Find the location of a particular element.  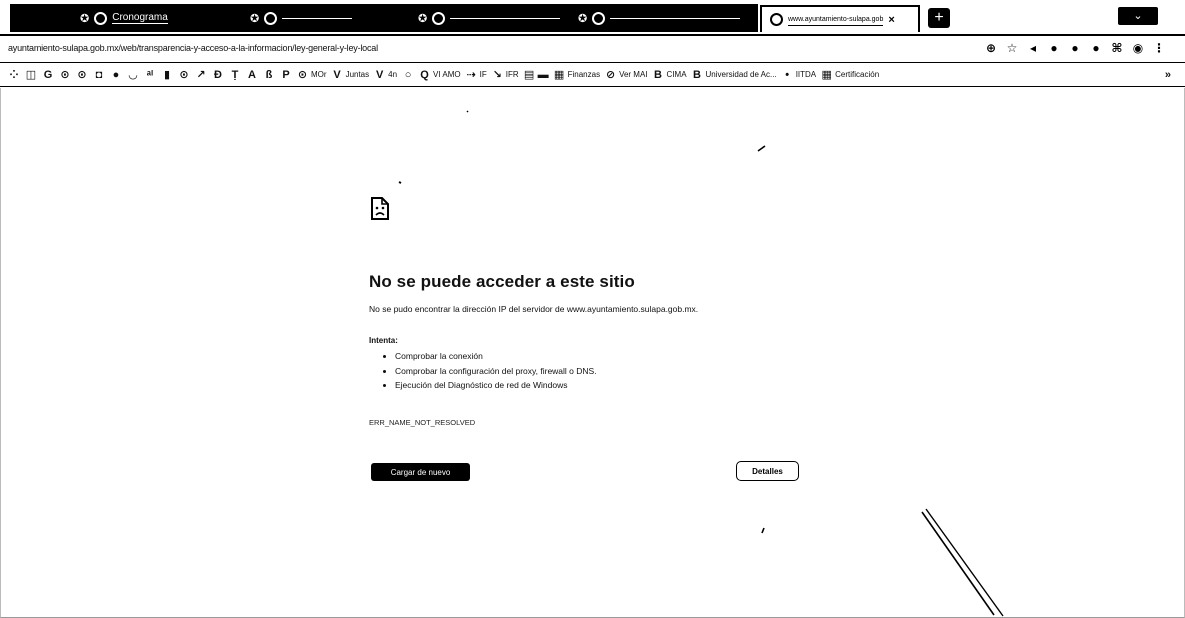

sad-page-icon is located at coordinates (380, 208).